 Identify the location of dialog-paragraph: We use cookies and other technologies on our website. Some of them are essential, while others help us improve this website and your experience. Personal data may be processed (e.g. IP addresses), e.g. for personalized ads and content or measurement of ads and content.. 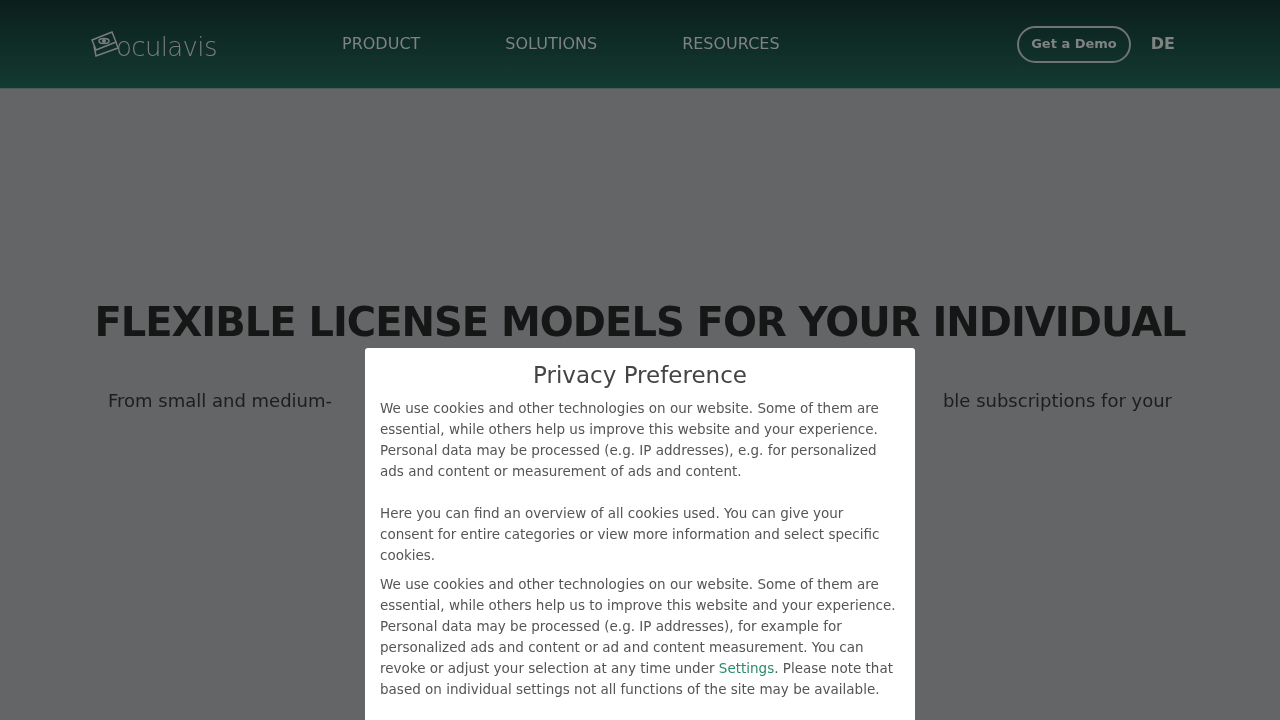
(630, 440).